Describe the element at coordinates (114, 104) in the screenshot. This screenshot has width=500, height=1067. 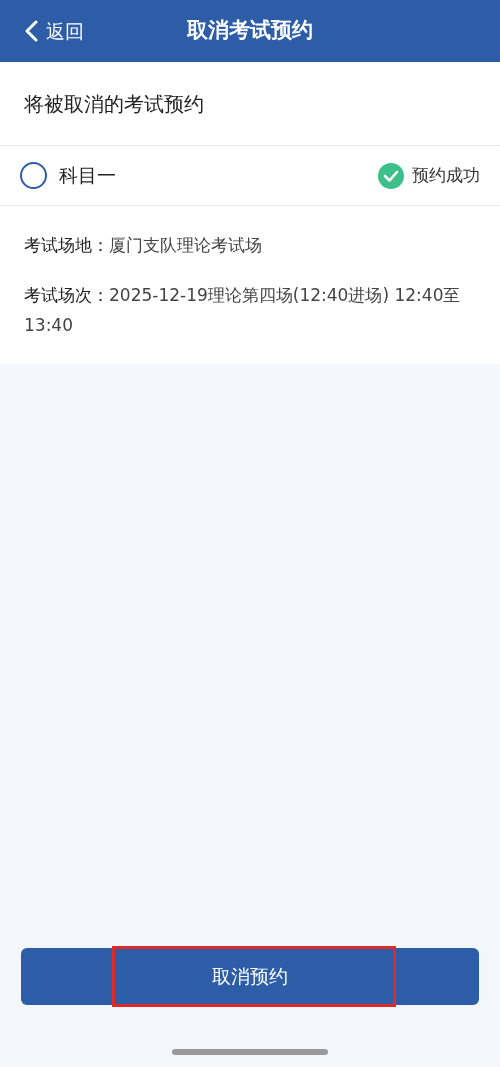
I see `section-title: 将被取消的考试预约` at that location.